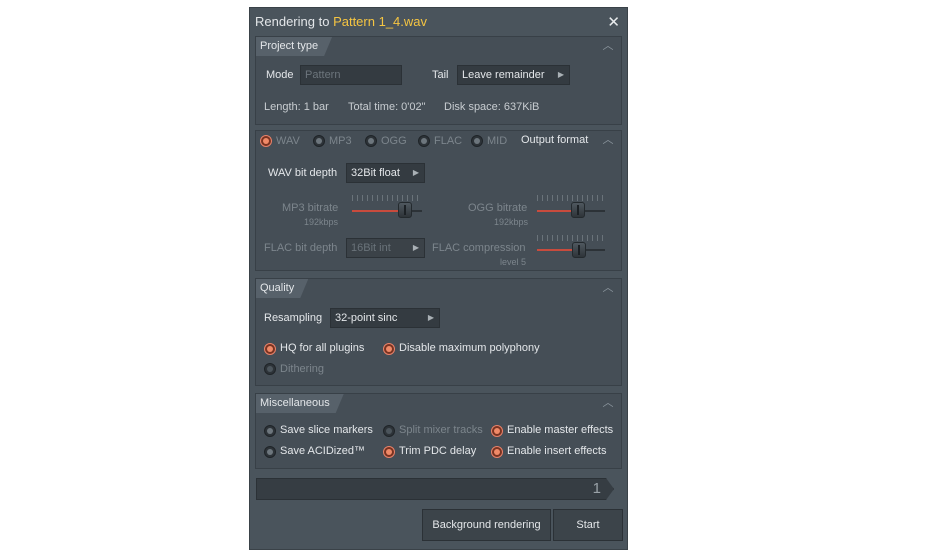  What do you see at coordinates (321, 222) in the screenshot?
I see `mp3-bitrate-value: 192kbps` at bounding box center [321, 222].